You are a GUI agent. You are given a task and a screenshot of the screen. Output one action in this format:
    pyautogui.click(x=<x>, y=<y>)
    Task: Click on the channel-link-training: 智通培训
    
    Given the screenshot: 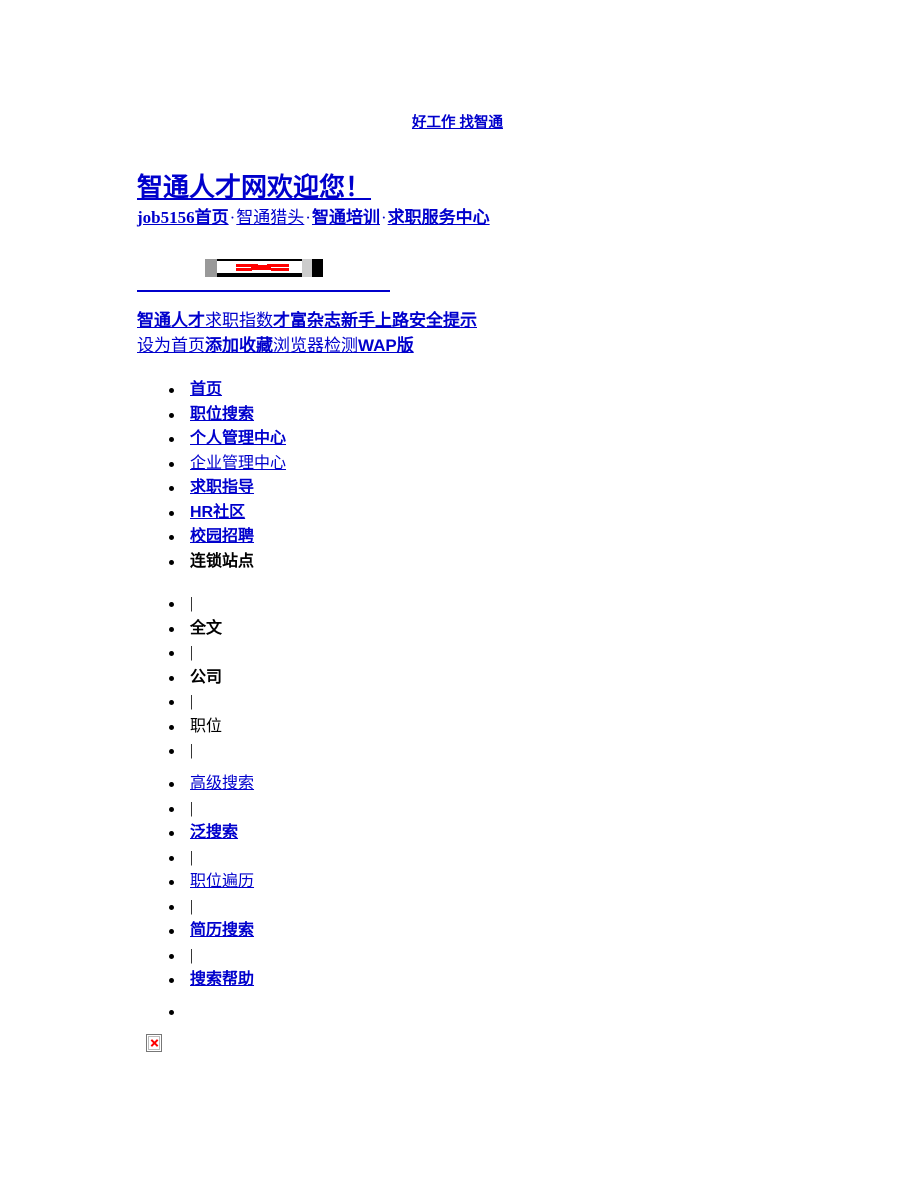 What is the action you would take?
    pyautogui.click(x=346, y=217)
    